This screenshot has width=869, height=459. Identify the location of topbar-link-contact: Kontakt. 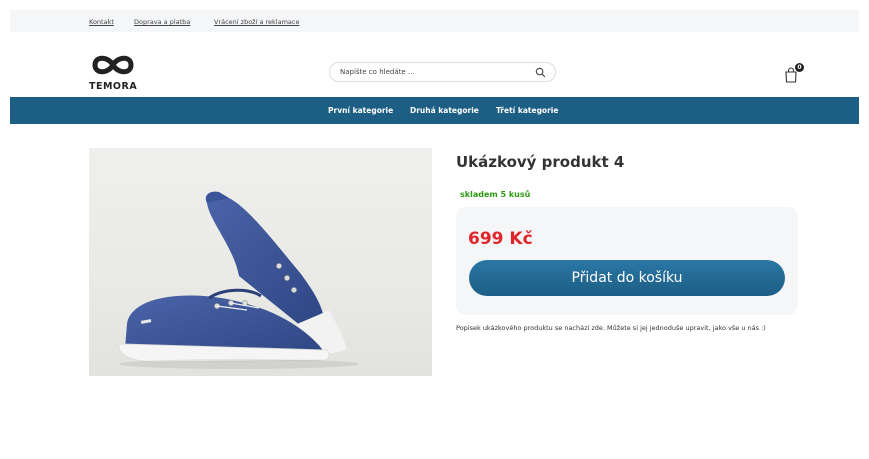
(101, 22).